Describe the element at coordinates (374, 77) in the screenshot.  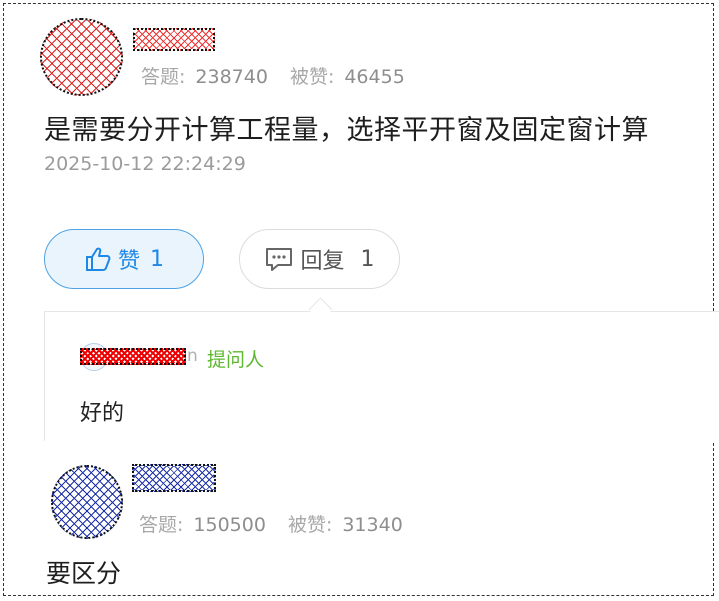
I see `likes-count: 46455` at that location.